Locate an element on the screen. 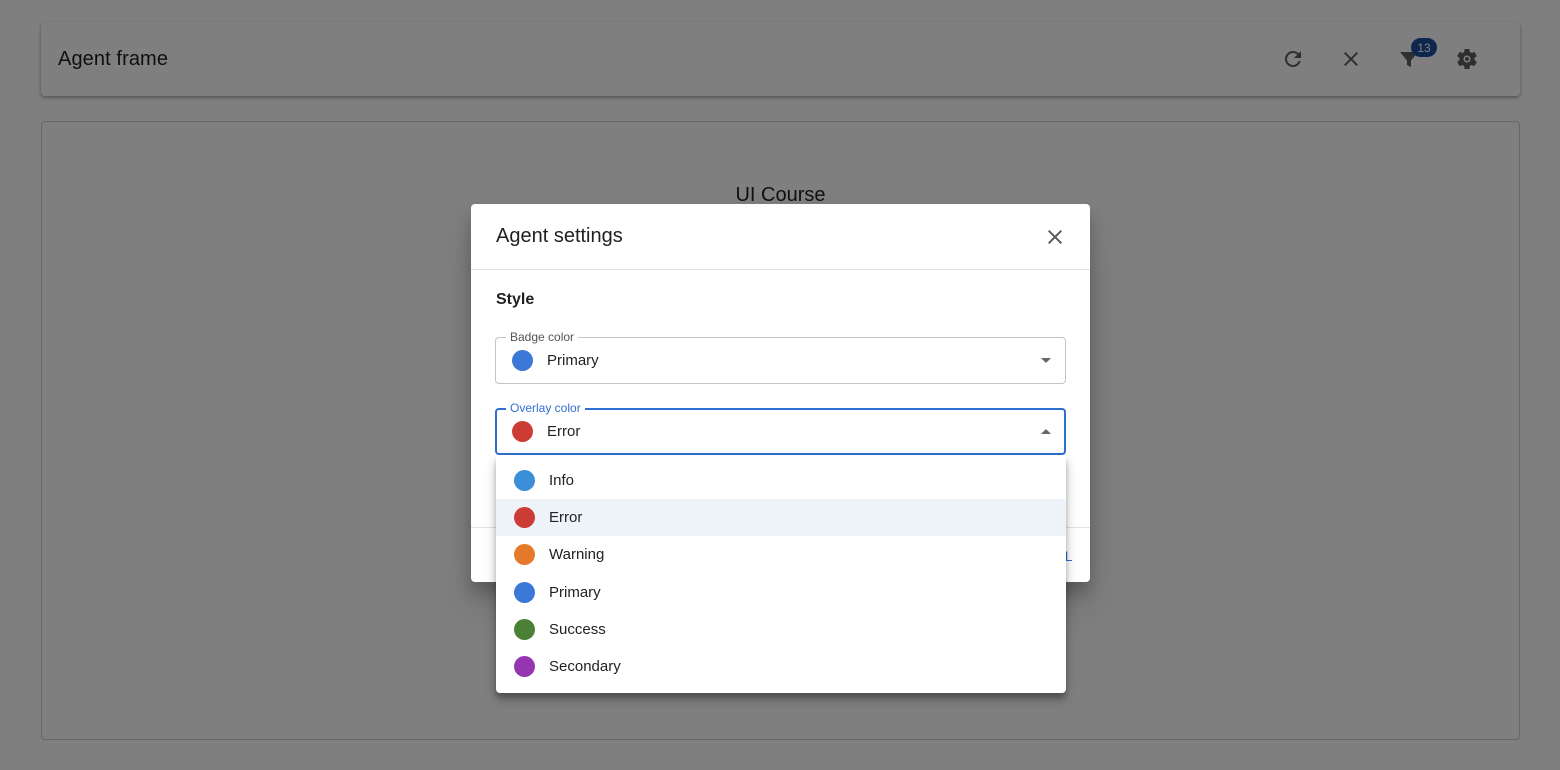  menu-option-primary: Primary is located at coordinates (781, 592).